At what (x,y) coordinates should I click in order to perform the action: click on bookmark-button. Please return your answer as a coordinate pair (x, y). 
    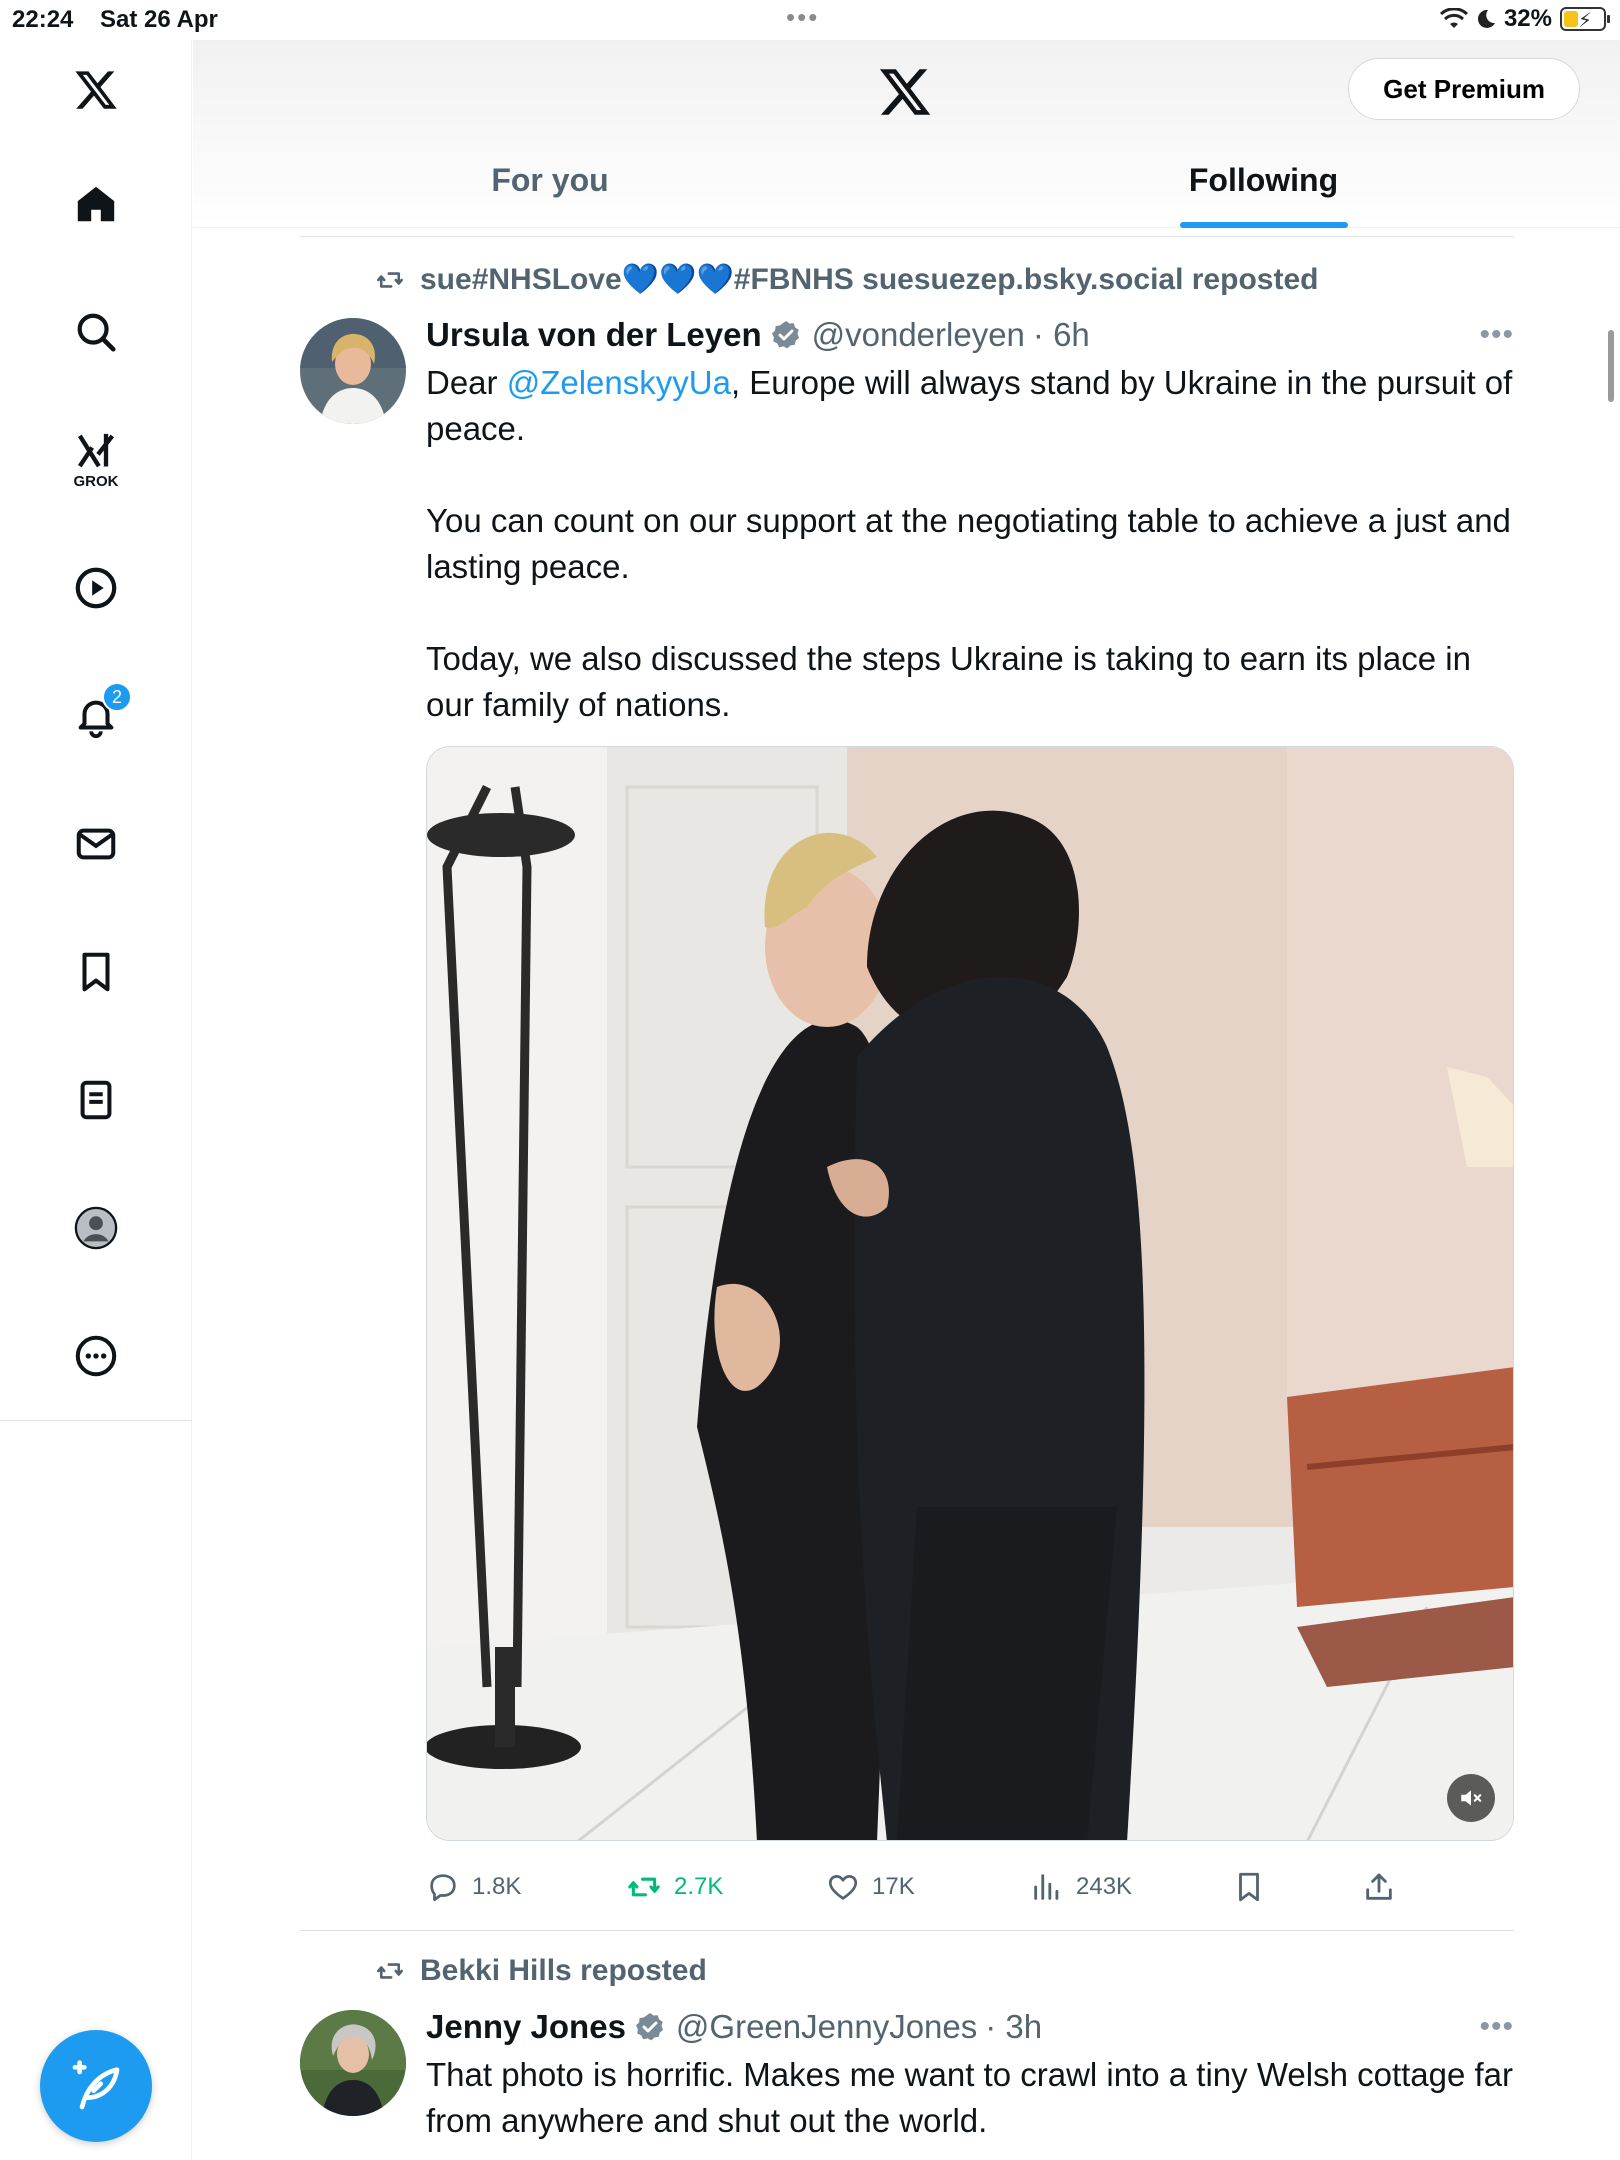
    Looking at the image, I should click on (1249, 1887).